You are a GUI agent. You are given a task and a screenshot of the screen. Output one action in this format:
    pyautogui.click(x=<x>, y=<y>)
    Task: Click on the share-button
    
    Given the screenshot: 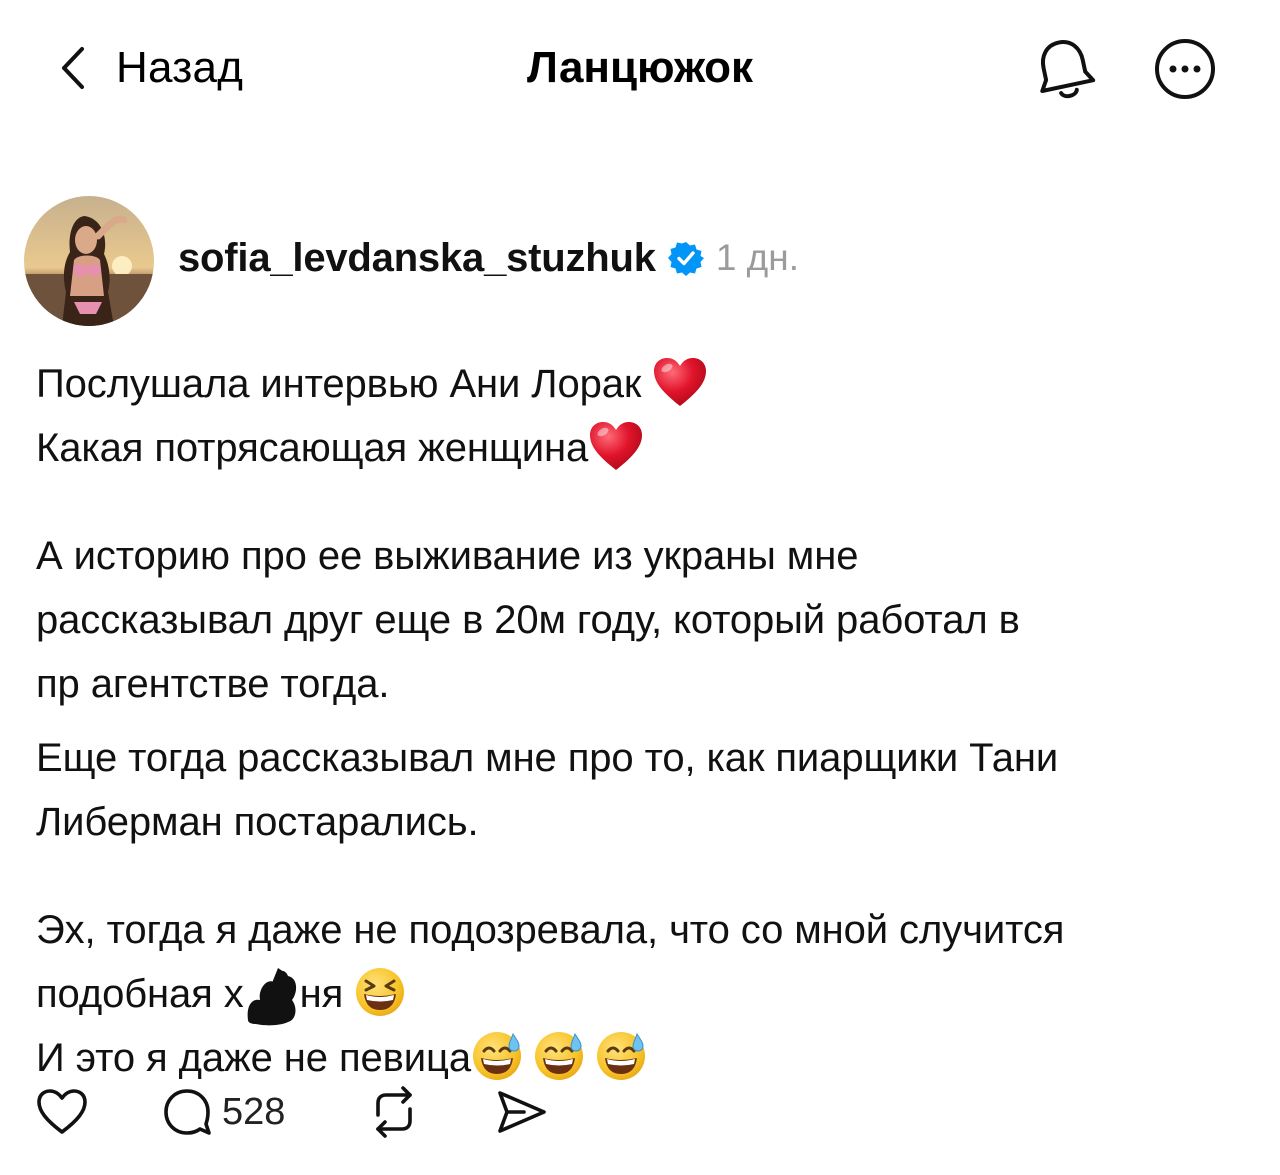 What is the action you would take?
    pyautogui.click(x=522, y=1112)
    